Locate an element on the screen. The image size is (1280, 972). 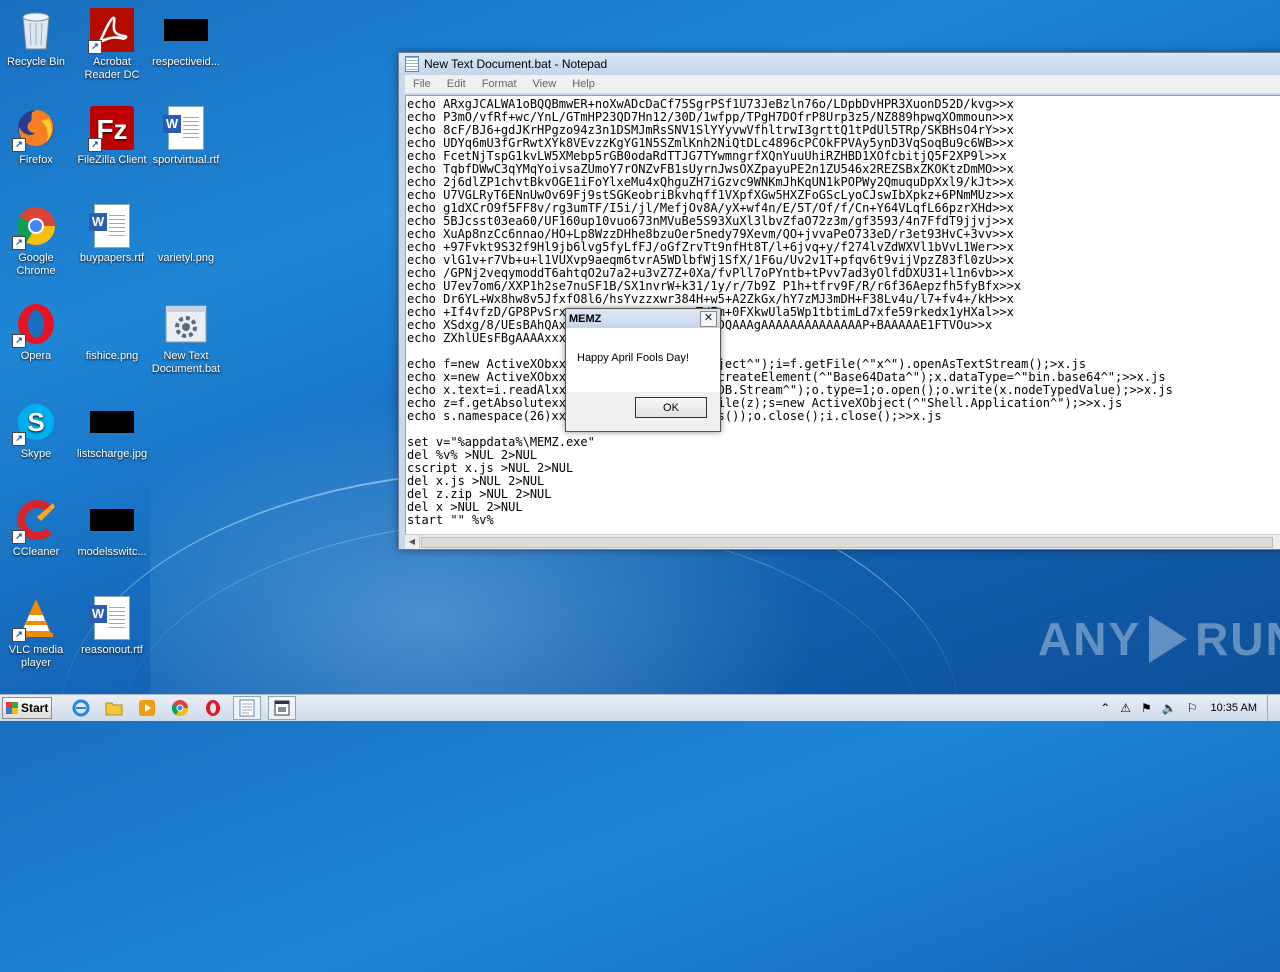
desktop-icon-listscharge: listscharge.jpg is located at coordinates (112, 430).